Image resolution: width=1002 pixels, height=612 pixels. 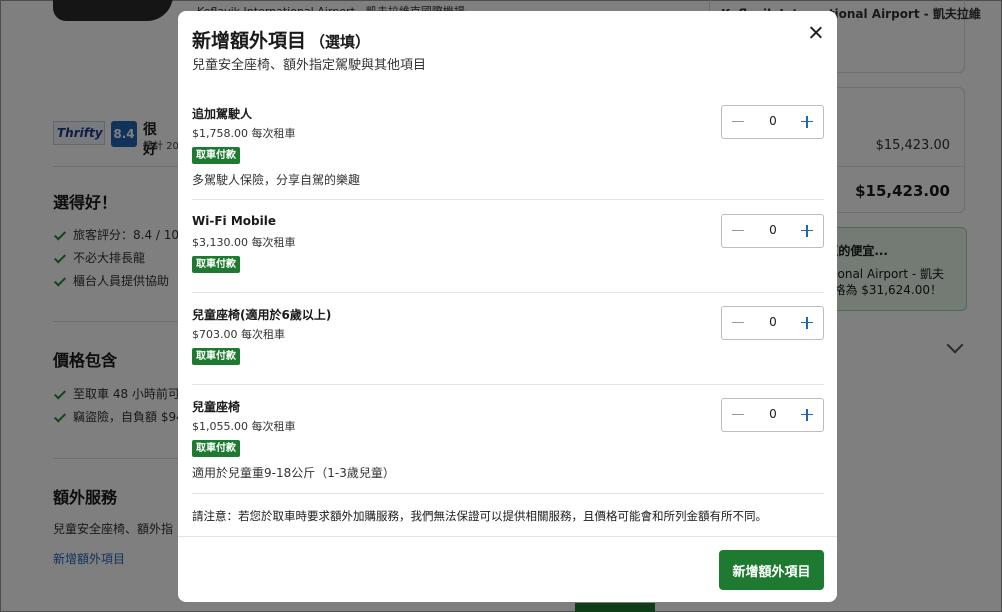 What do you see at coordinates (238, 334) in the screenshot?
I see `extra-price: $703.00 每次租車` at bounding box center [238, 334].